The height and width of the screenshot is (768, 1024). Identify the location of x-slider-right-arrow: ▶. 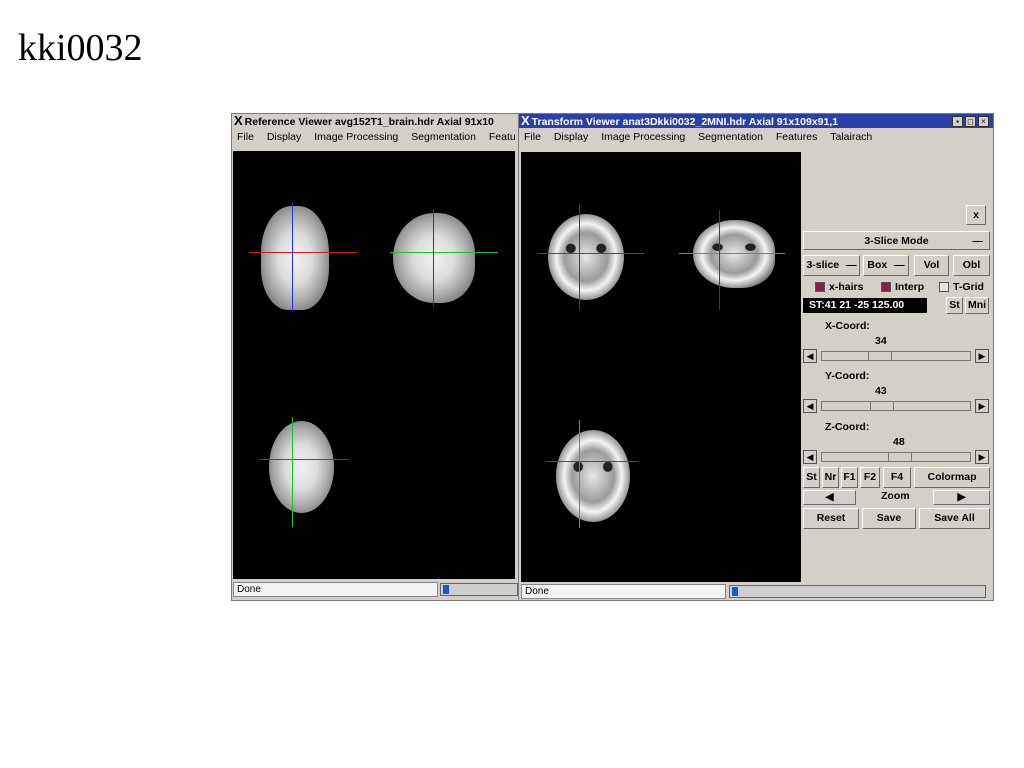
(982, 356).